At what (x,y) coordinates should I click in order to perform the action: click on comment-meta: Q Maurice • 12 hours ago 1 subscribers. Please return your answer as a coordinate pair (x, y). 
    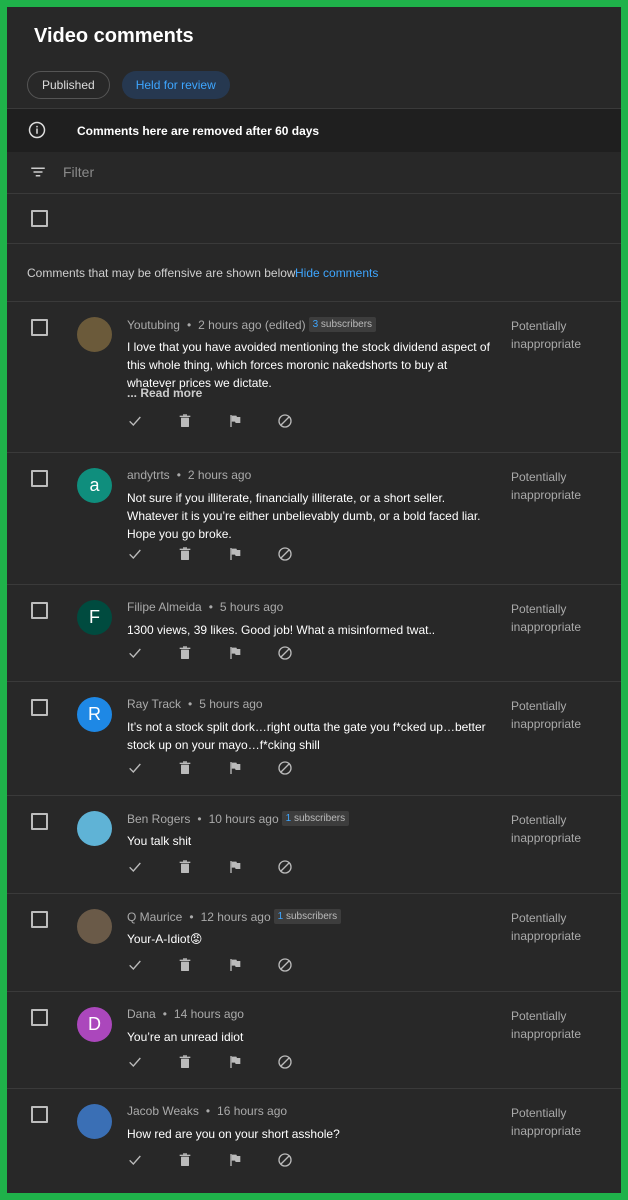
    Looking at the image, I should click on (234, 916).